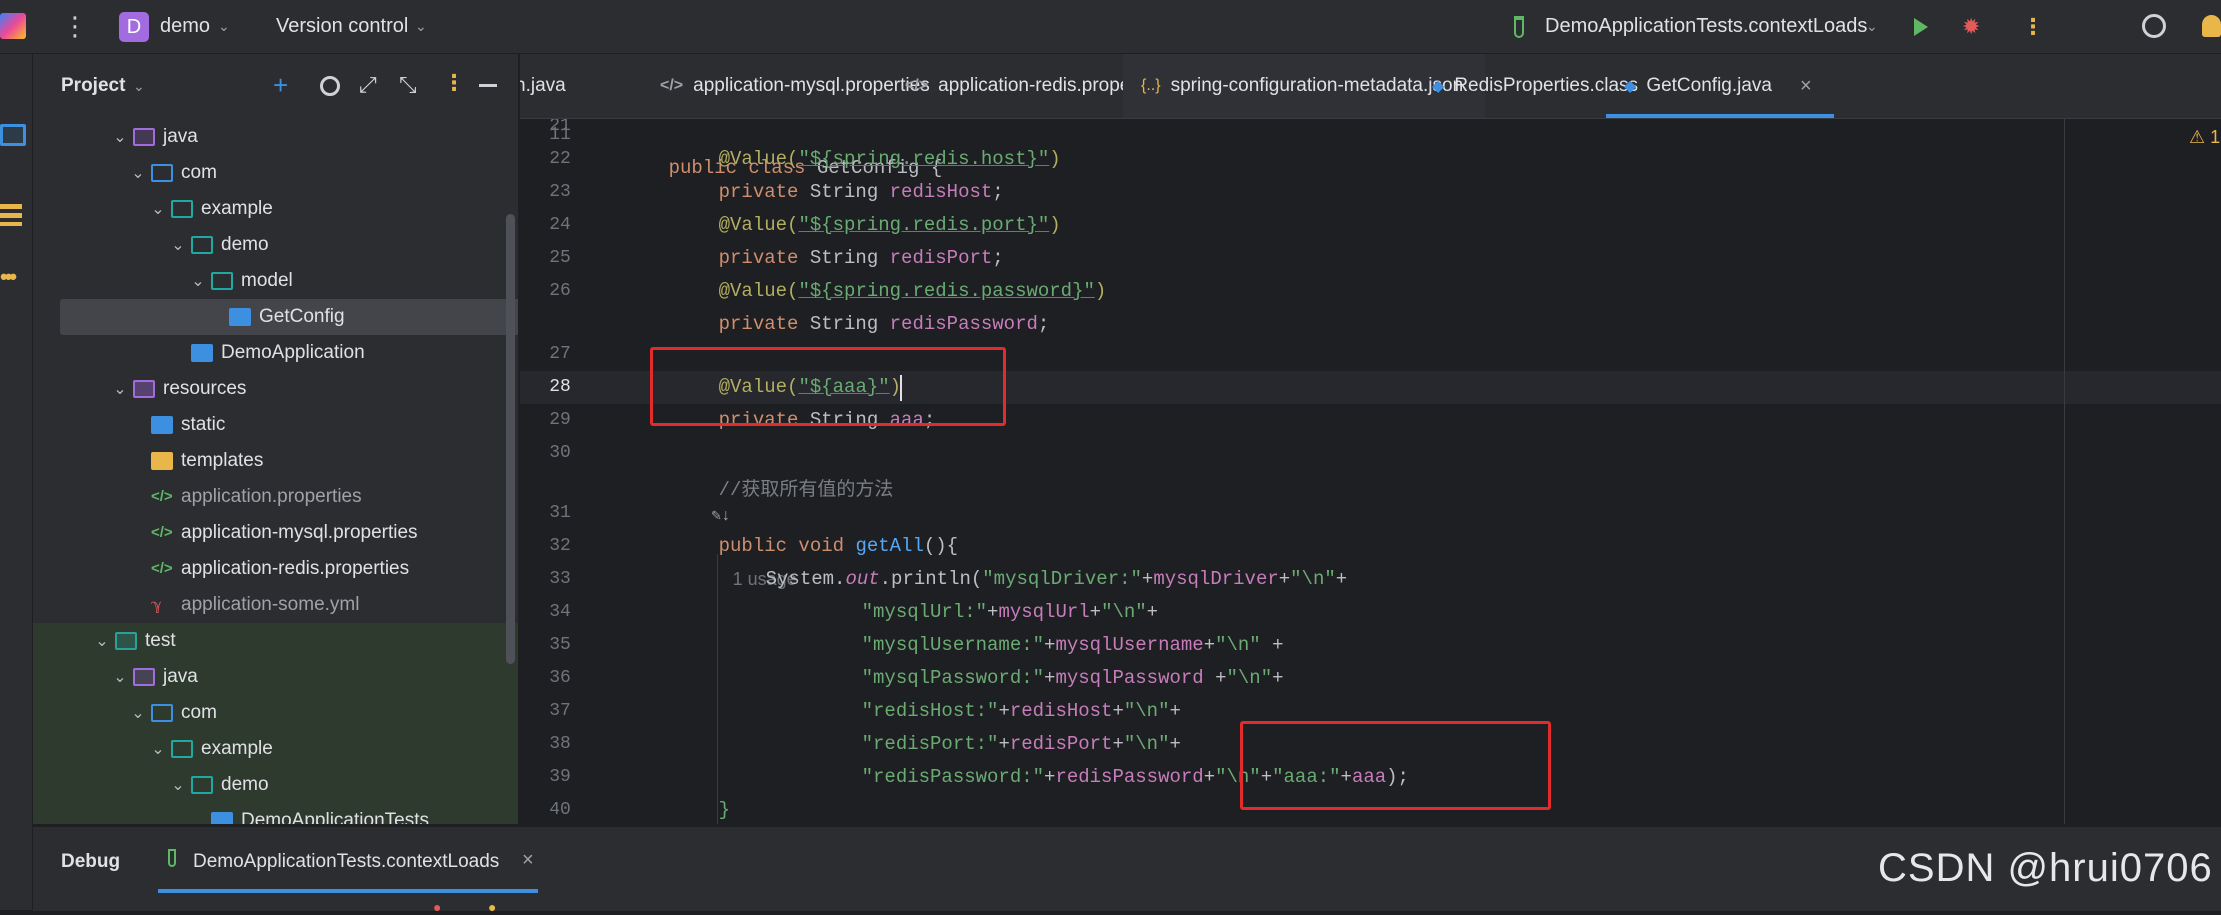  Describe the element at coordinates (510, 439) in the screenshot. I see `tree-scrollbar` at that location.